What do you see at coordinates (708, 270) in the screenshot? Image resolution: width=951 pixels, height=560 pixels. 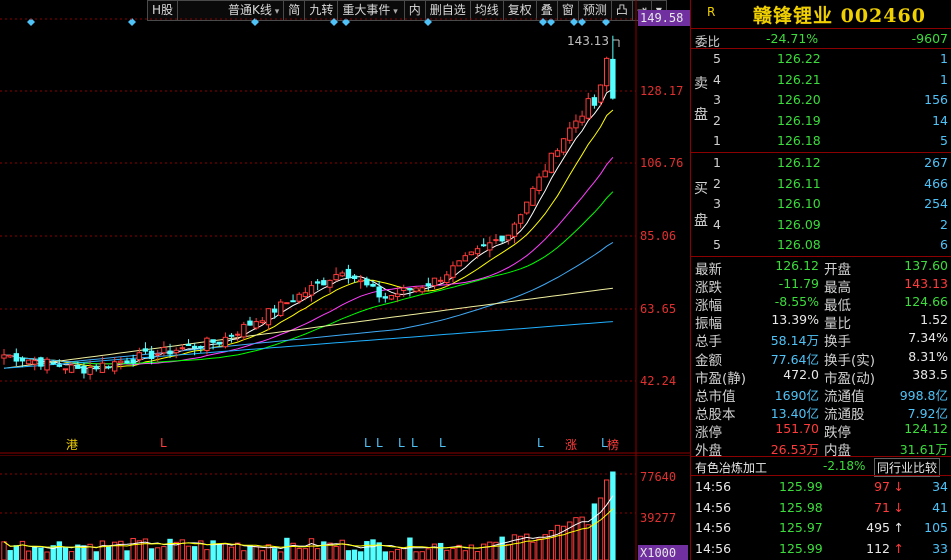 I see `stat-label: 最新` at bounding box center [708, 270].